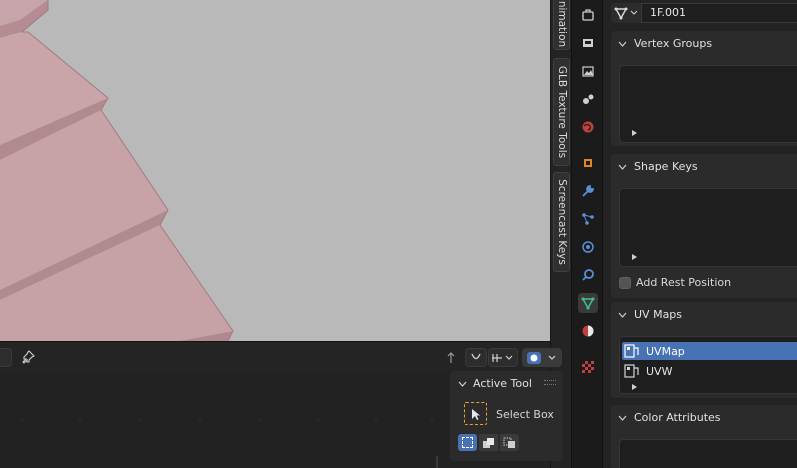  I want to click on timeline-grid, so click(227, 420).